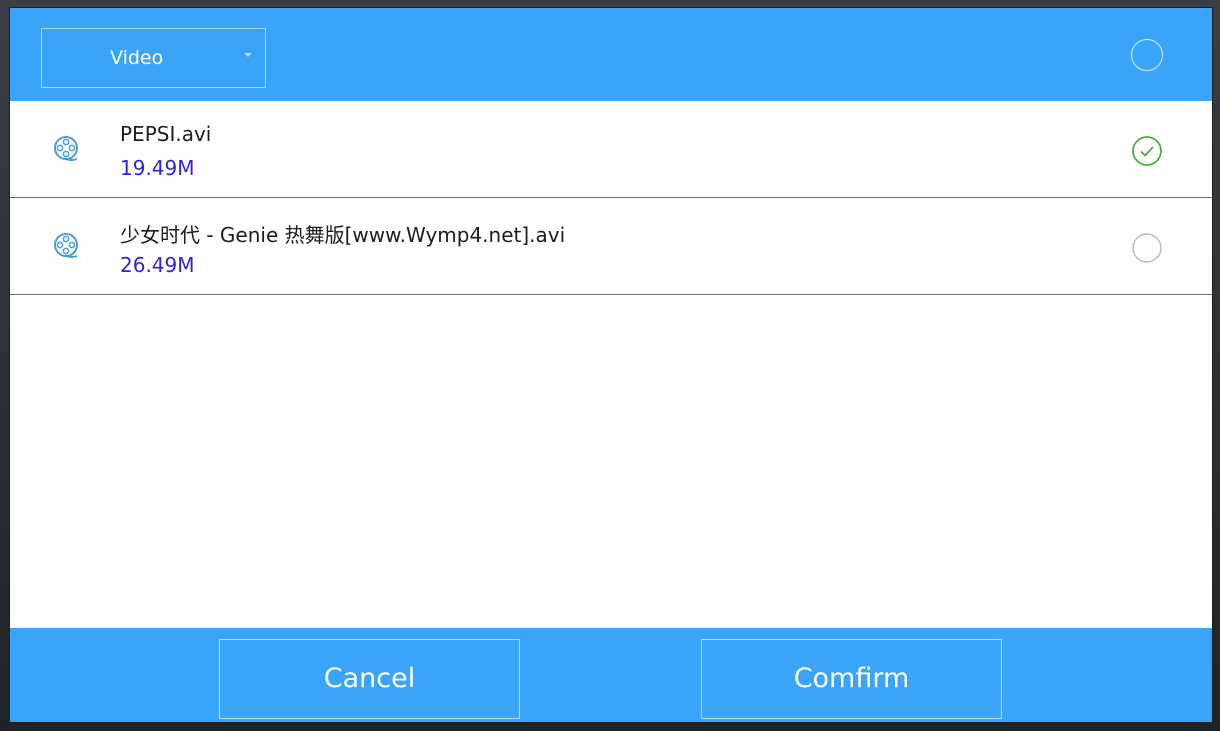  Describe the element at coordinates (611, 675) in the screenshot. I see `dialog-footer: Cancel Comfirm` at that location.